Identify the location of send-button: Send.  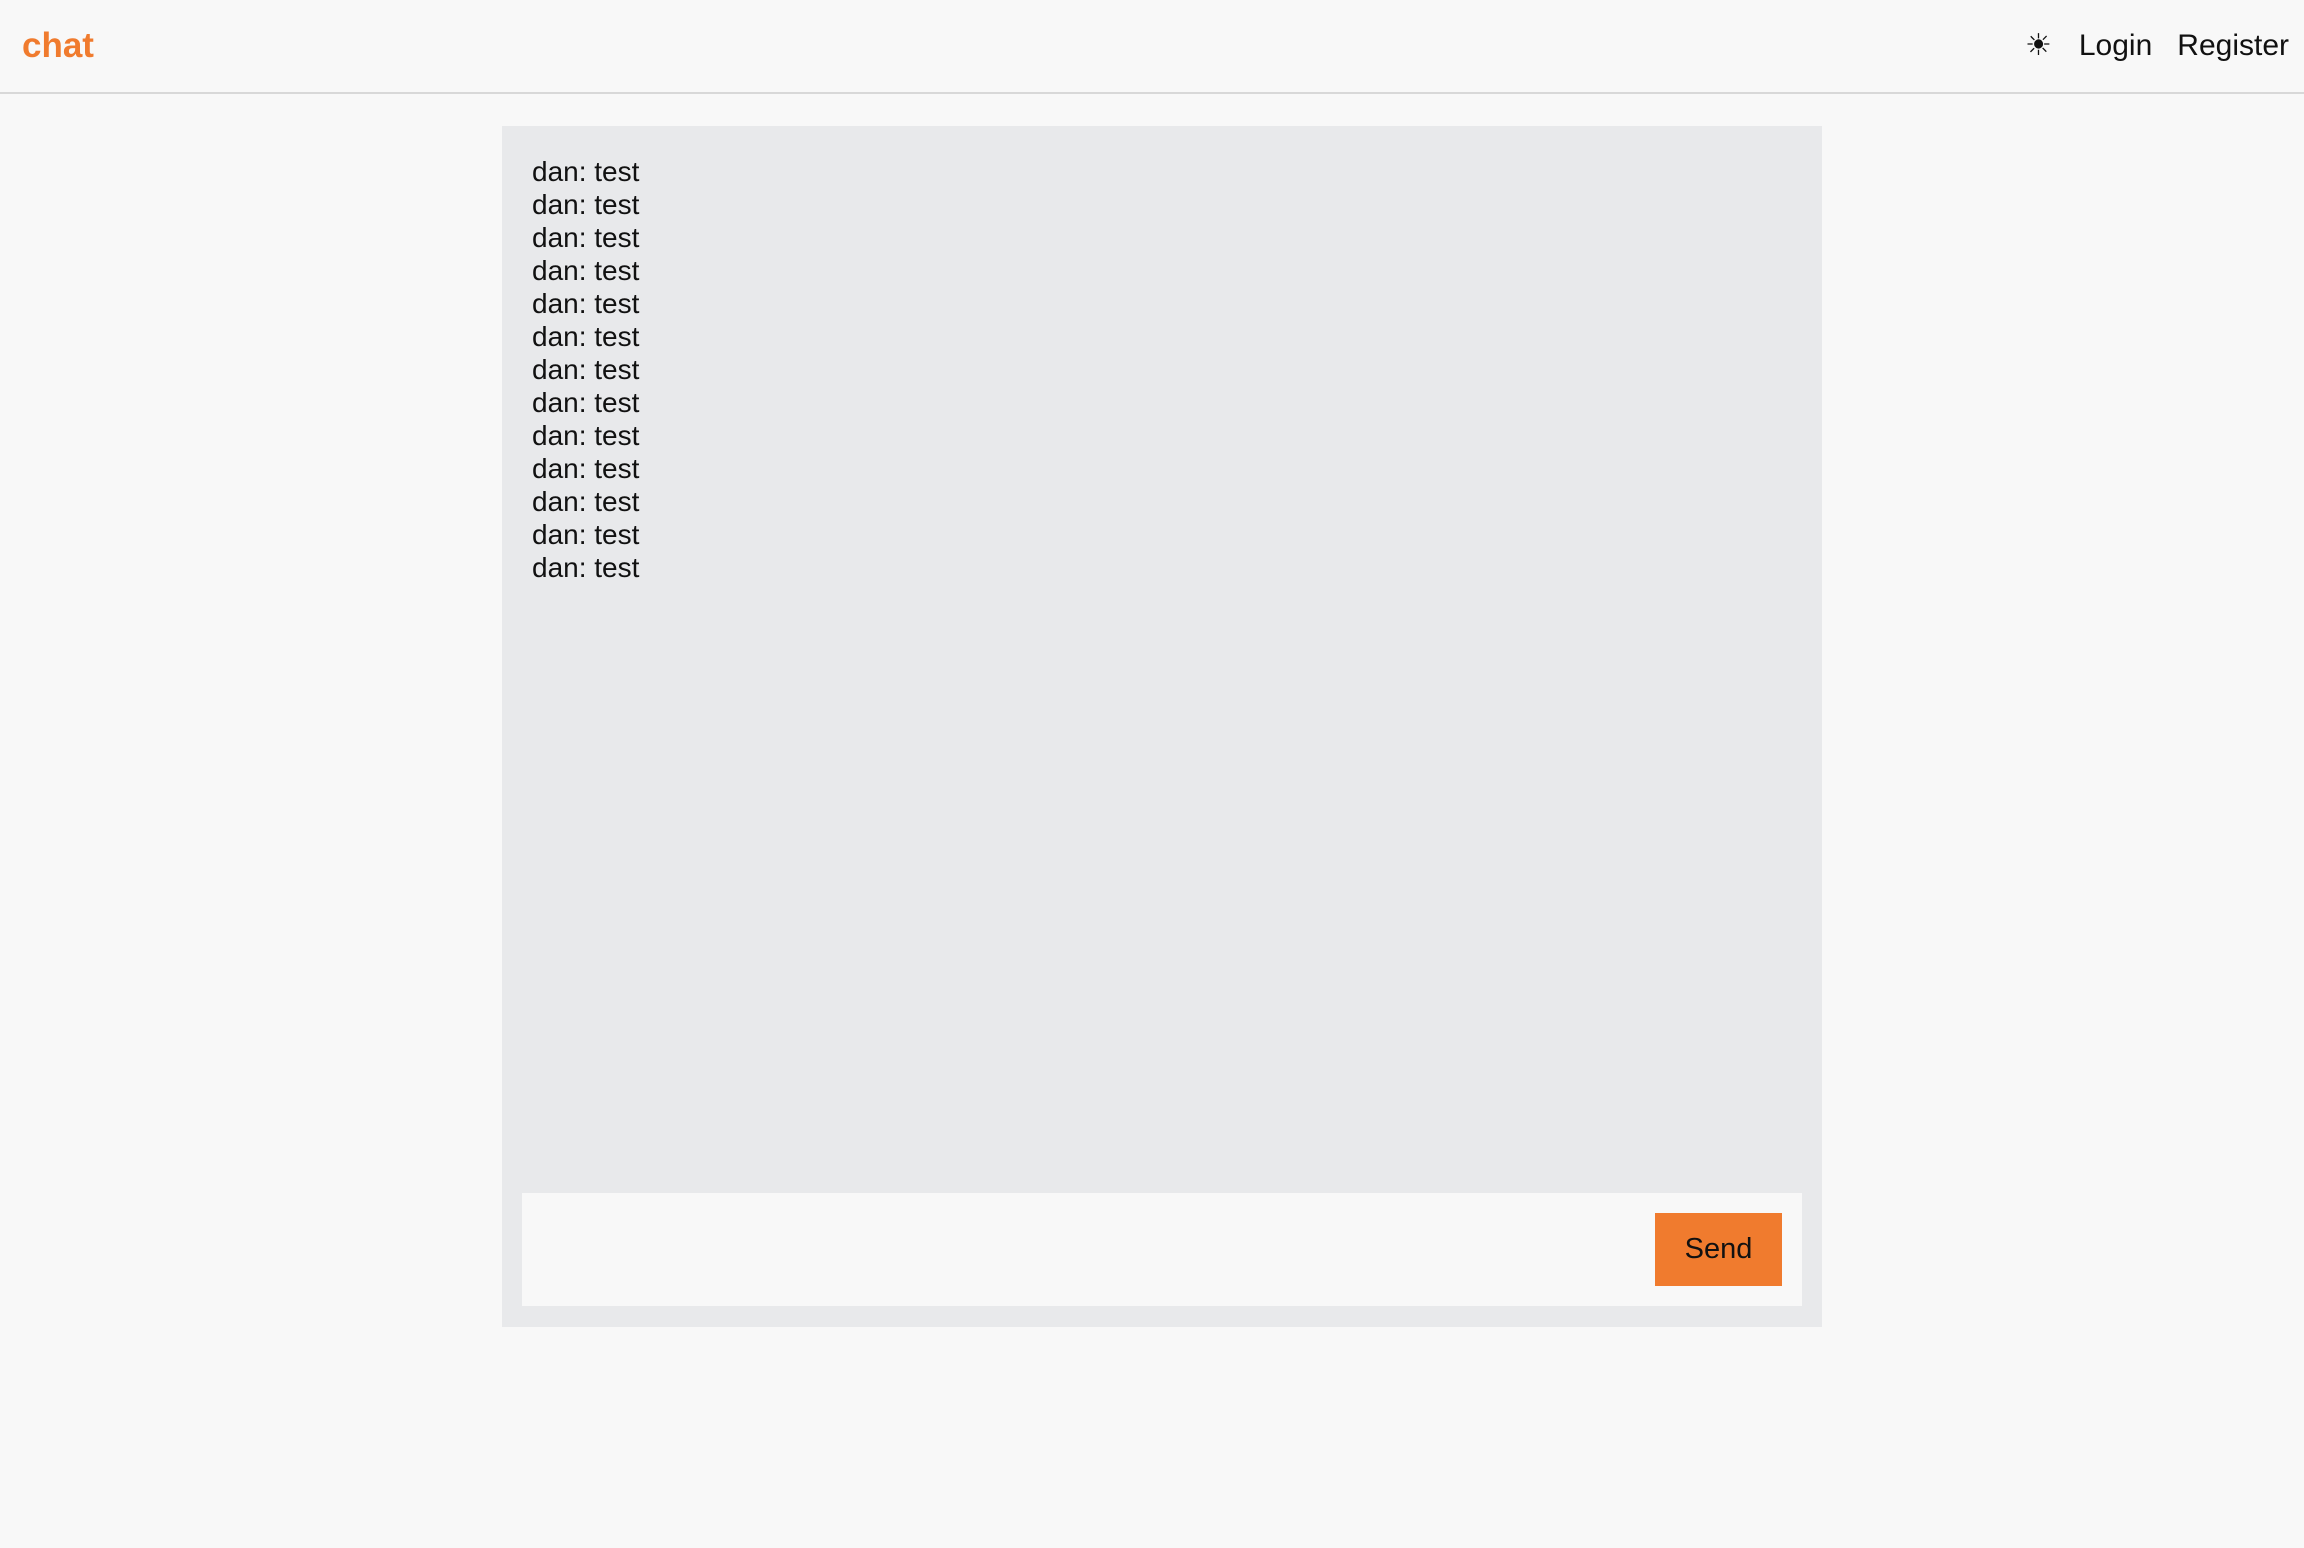
(1718, 1249).